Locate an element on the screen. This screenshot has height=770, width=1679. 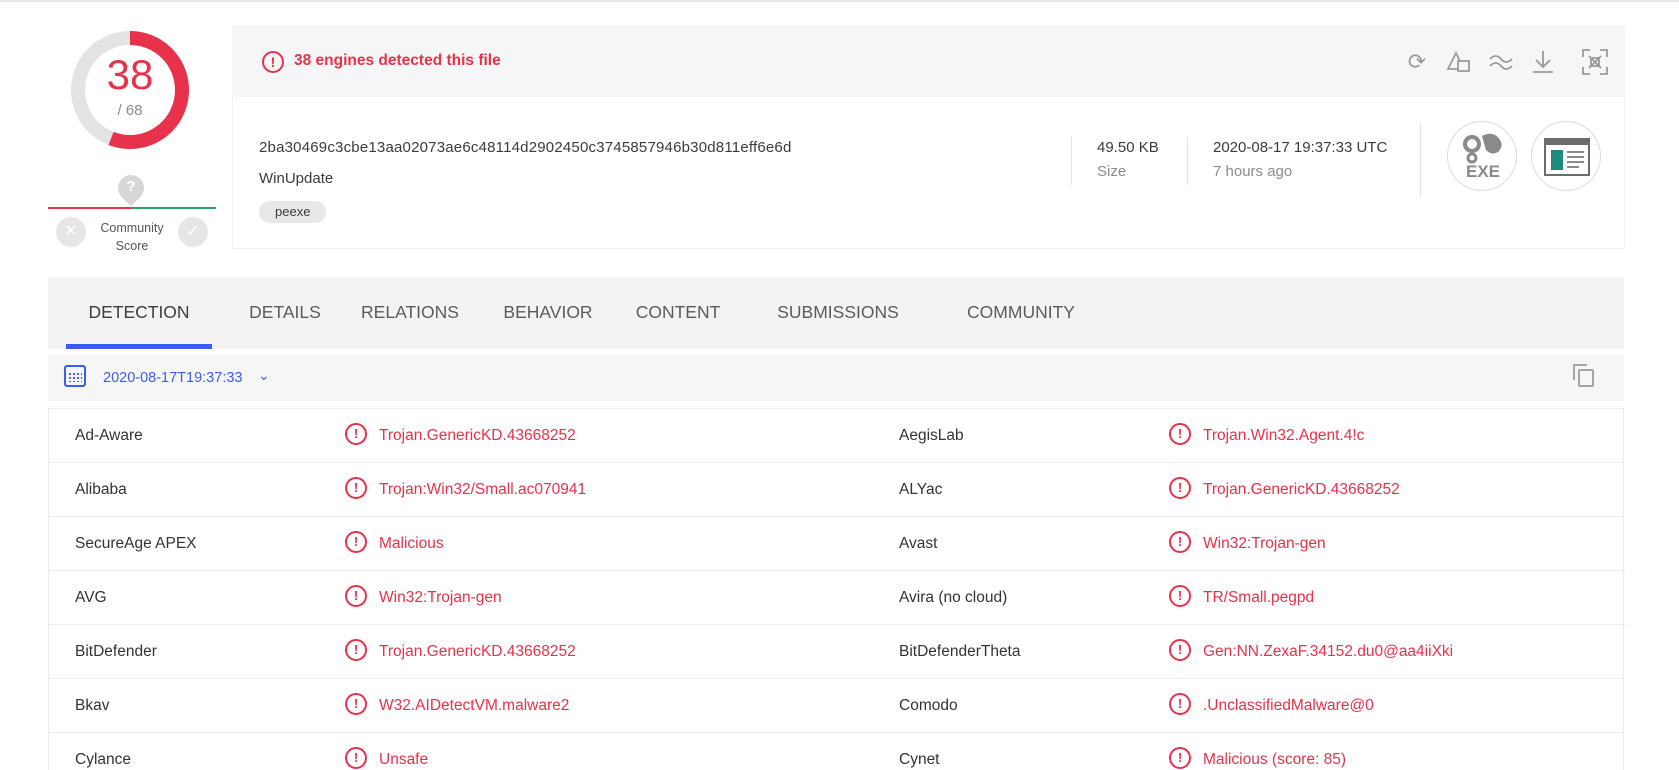
analysis-date-selector: 2020-08-17T19:37:33 is located at coordinates (172, 378).